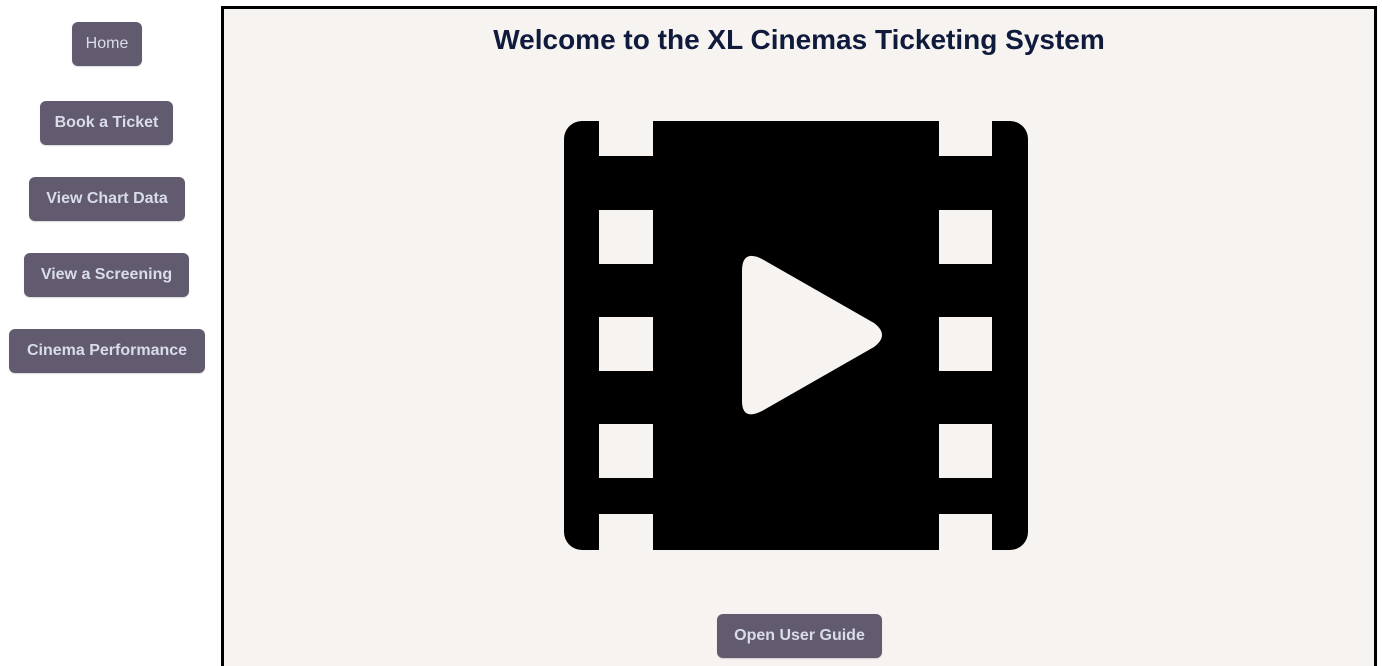  I want to click on sidebar-item-cinema-performance: Cinema Performance, so click(107, 351).